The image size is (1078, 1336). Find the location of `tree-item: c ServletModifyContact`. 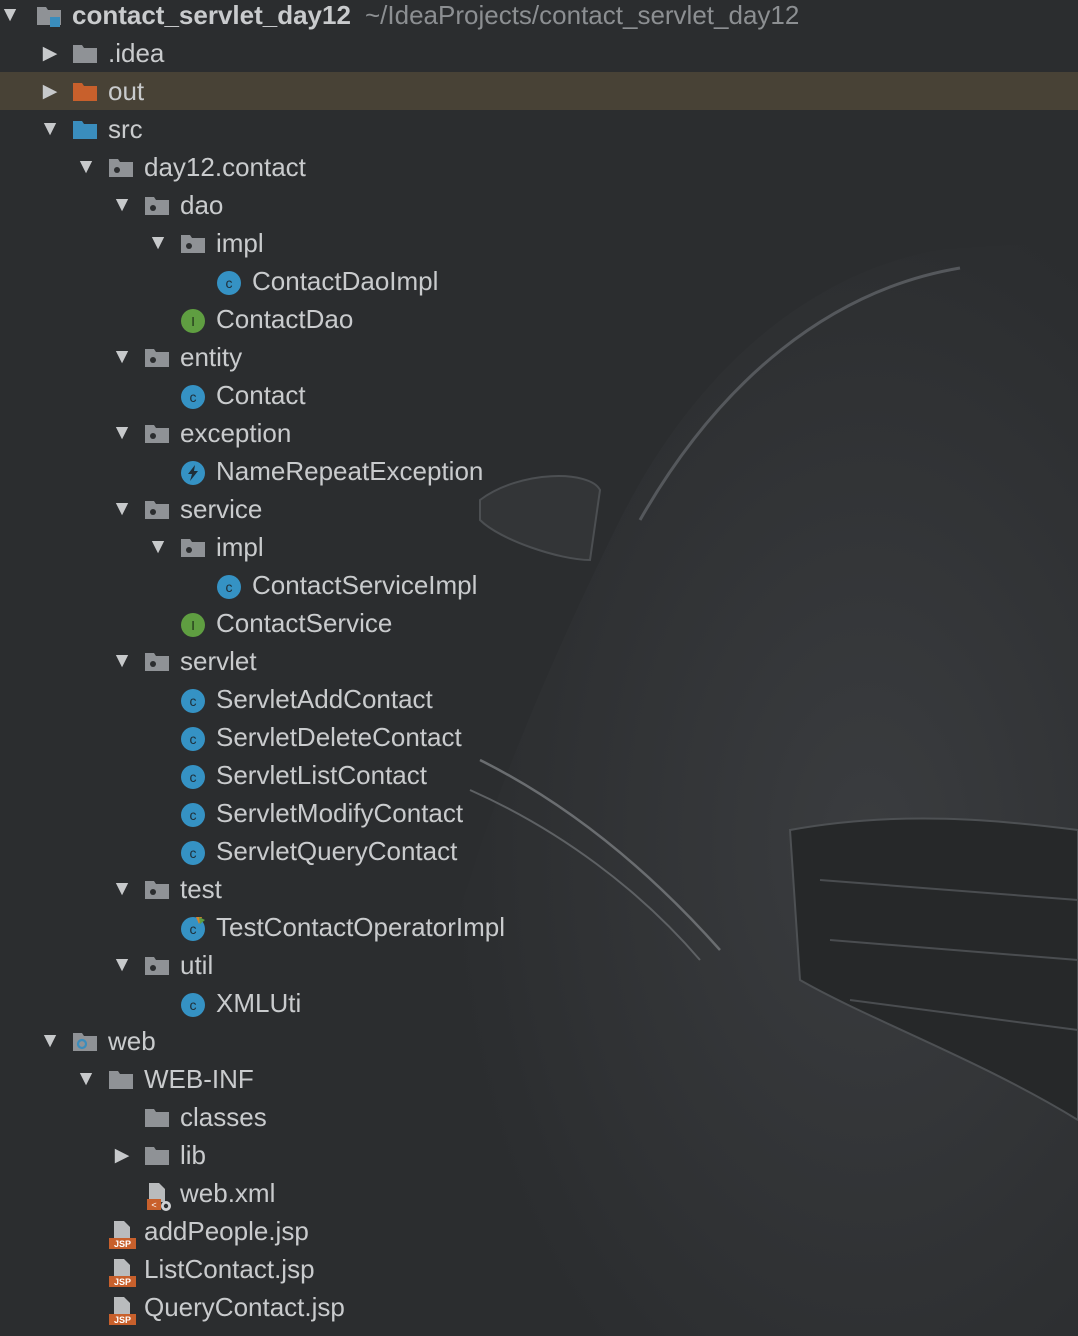

tree-item: c ServletModifyContact is located at coordinates (539, 813).